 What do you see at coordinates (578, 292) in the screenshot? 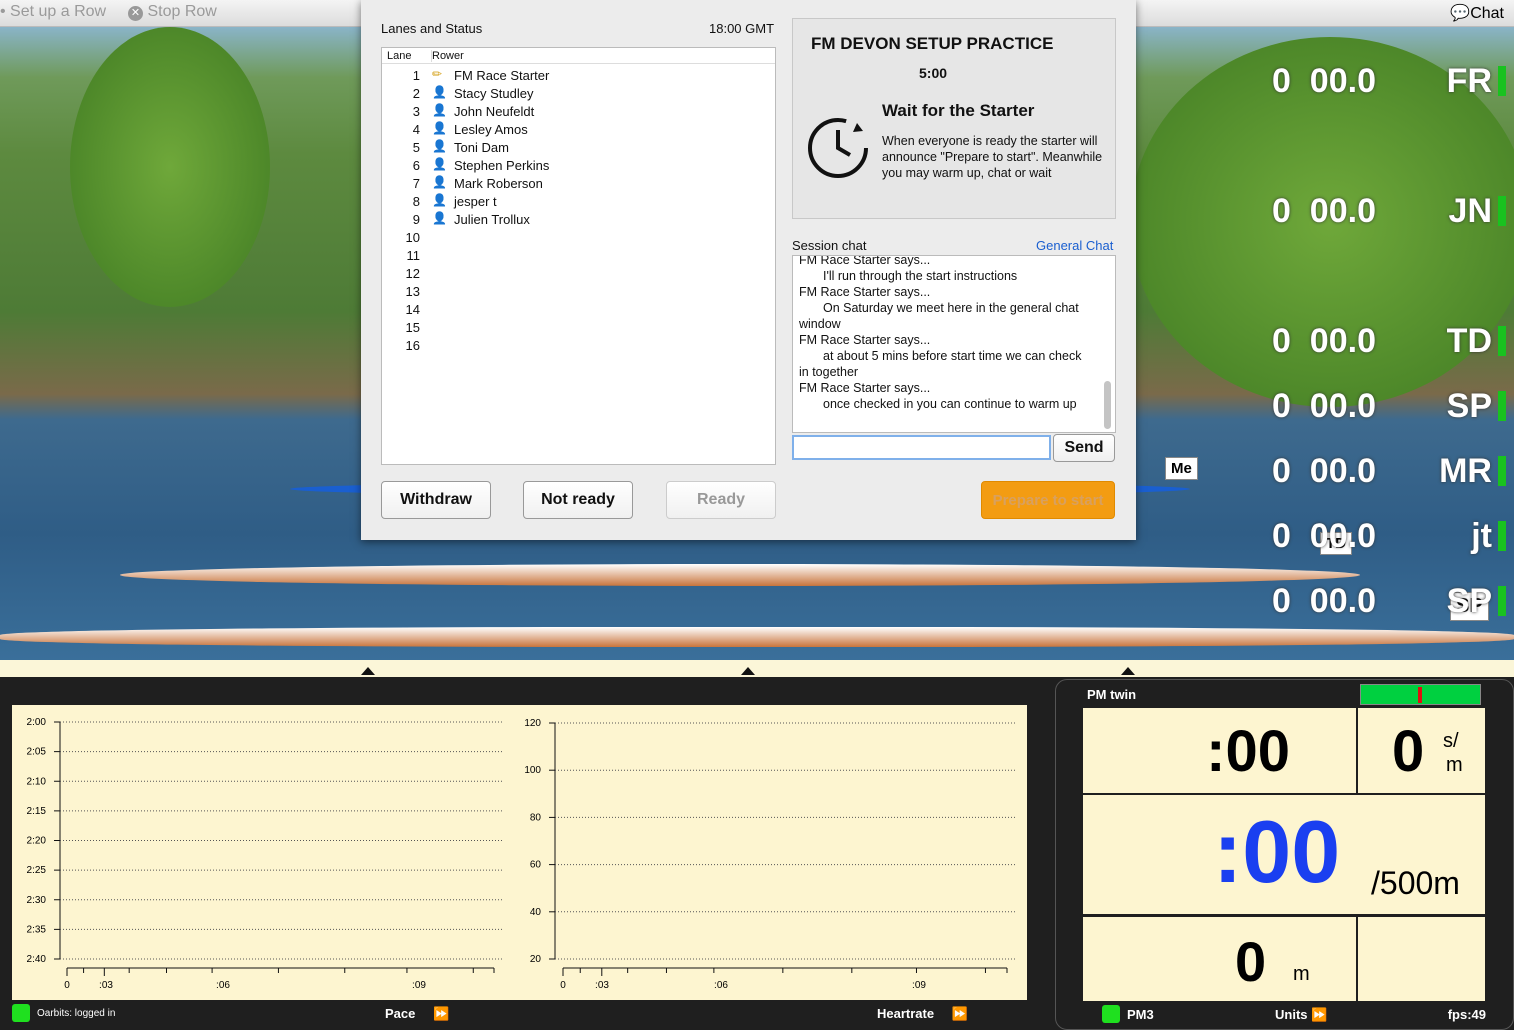
I see `lane-row: 13` at bounding box center [578, 292].